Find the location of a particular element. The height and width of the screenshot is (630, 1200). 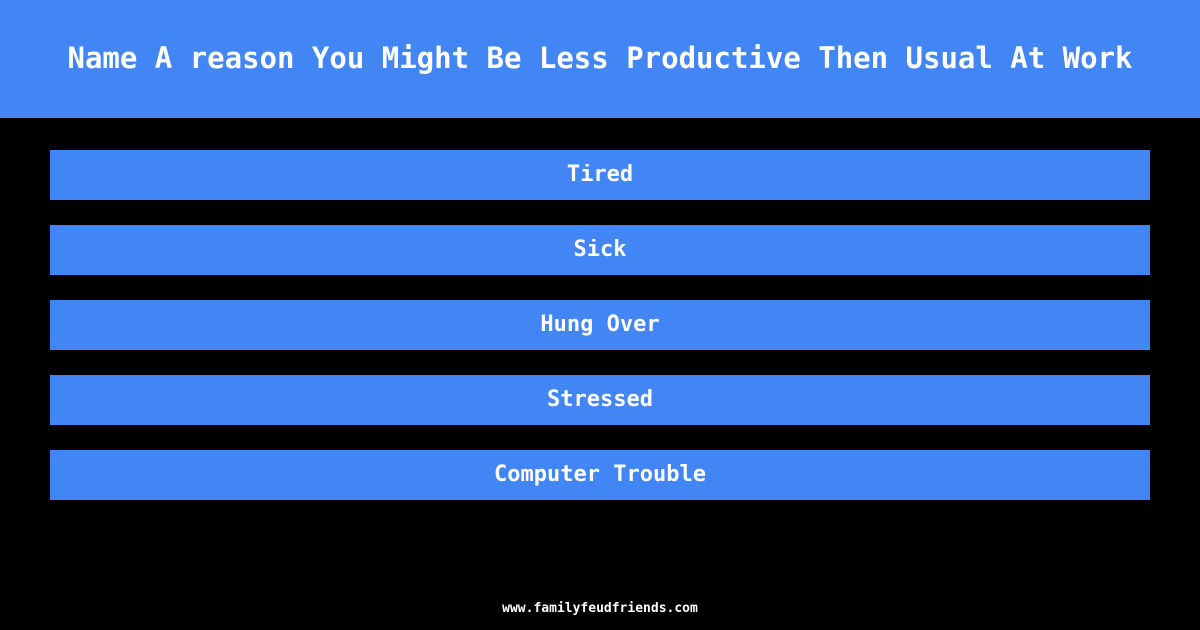

answer-row: Computer Trouble is located at coordinates (600, 475).